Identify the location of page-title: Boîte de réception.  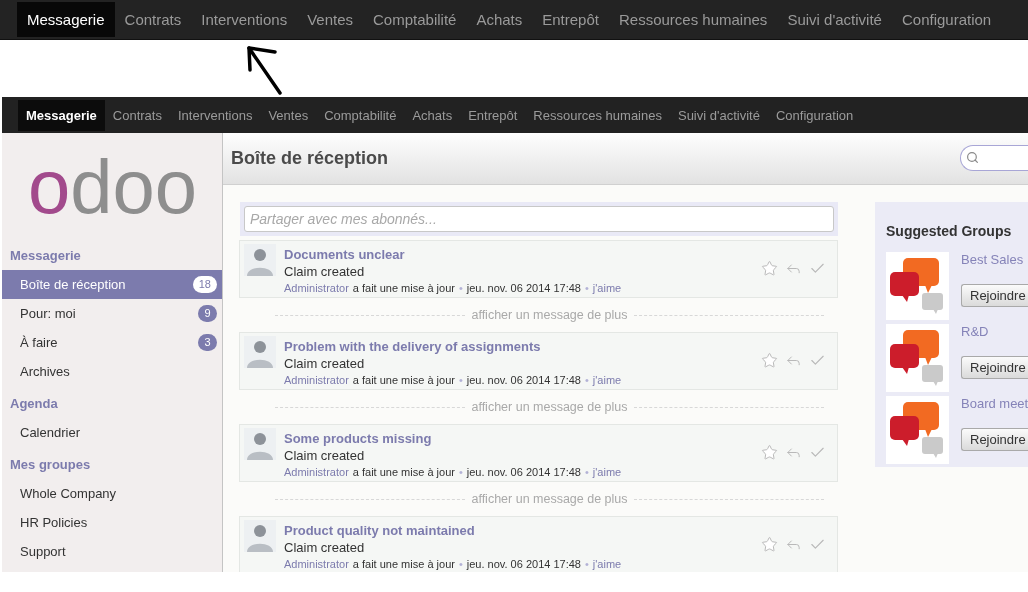
(310, 158).